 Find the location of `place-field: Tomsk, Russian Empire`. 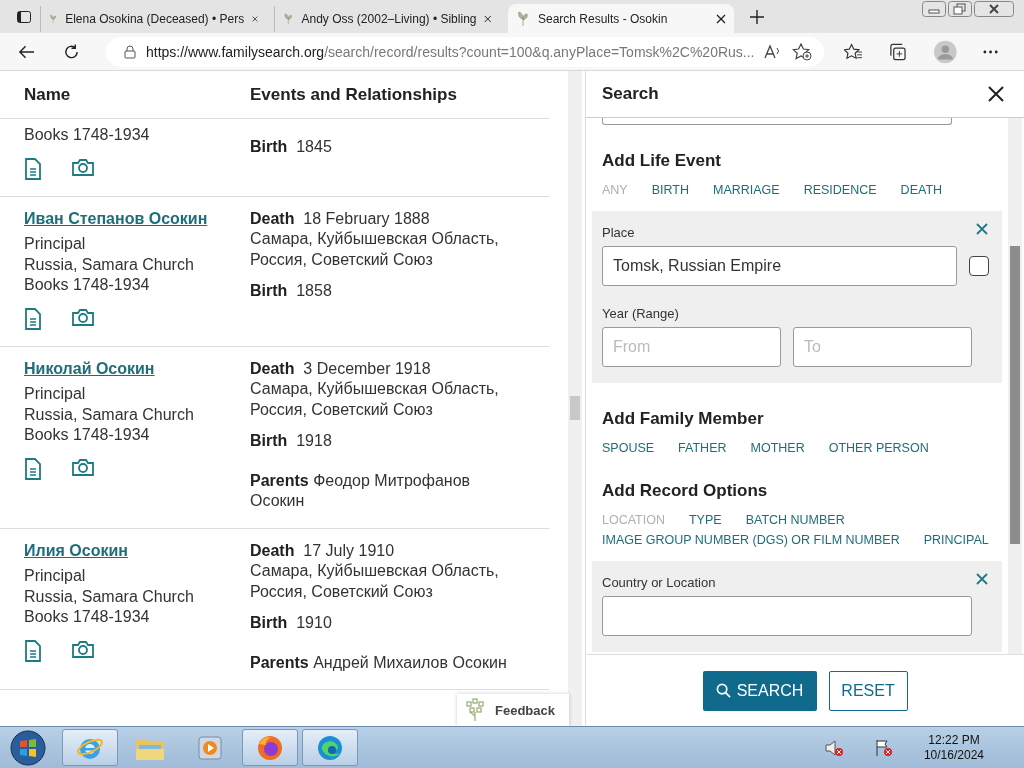

place-field: Tomsk, Russian Empire is located at coordinates (779, 266).